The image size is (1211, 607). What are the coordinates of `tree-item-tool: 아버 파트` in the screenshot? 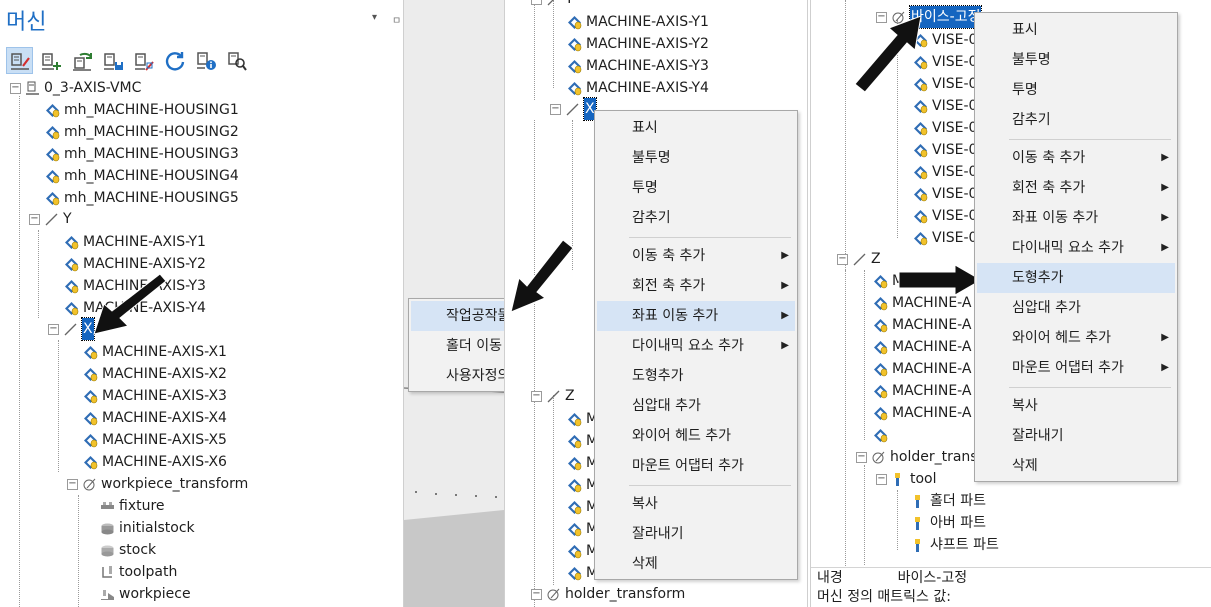 It's located at (948, 523).